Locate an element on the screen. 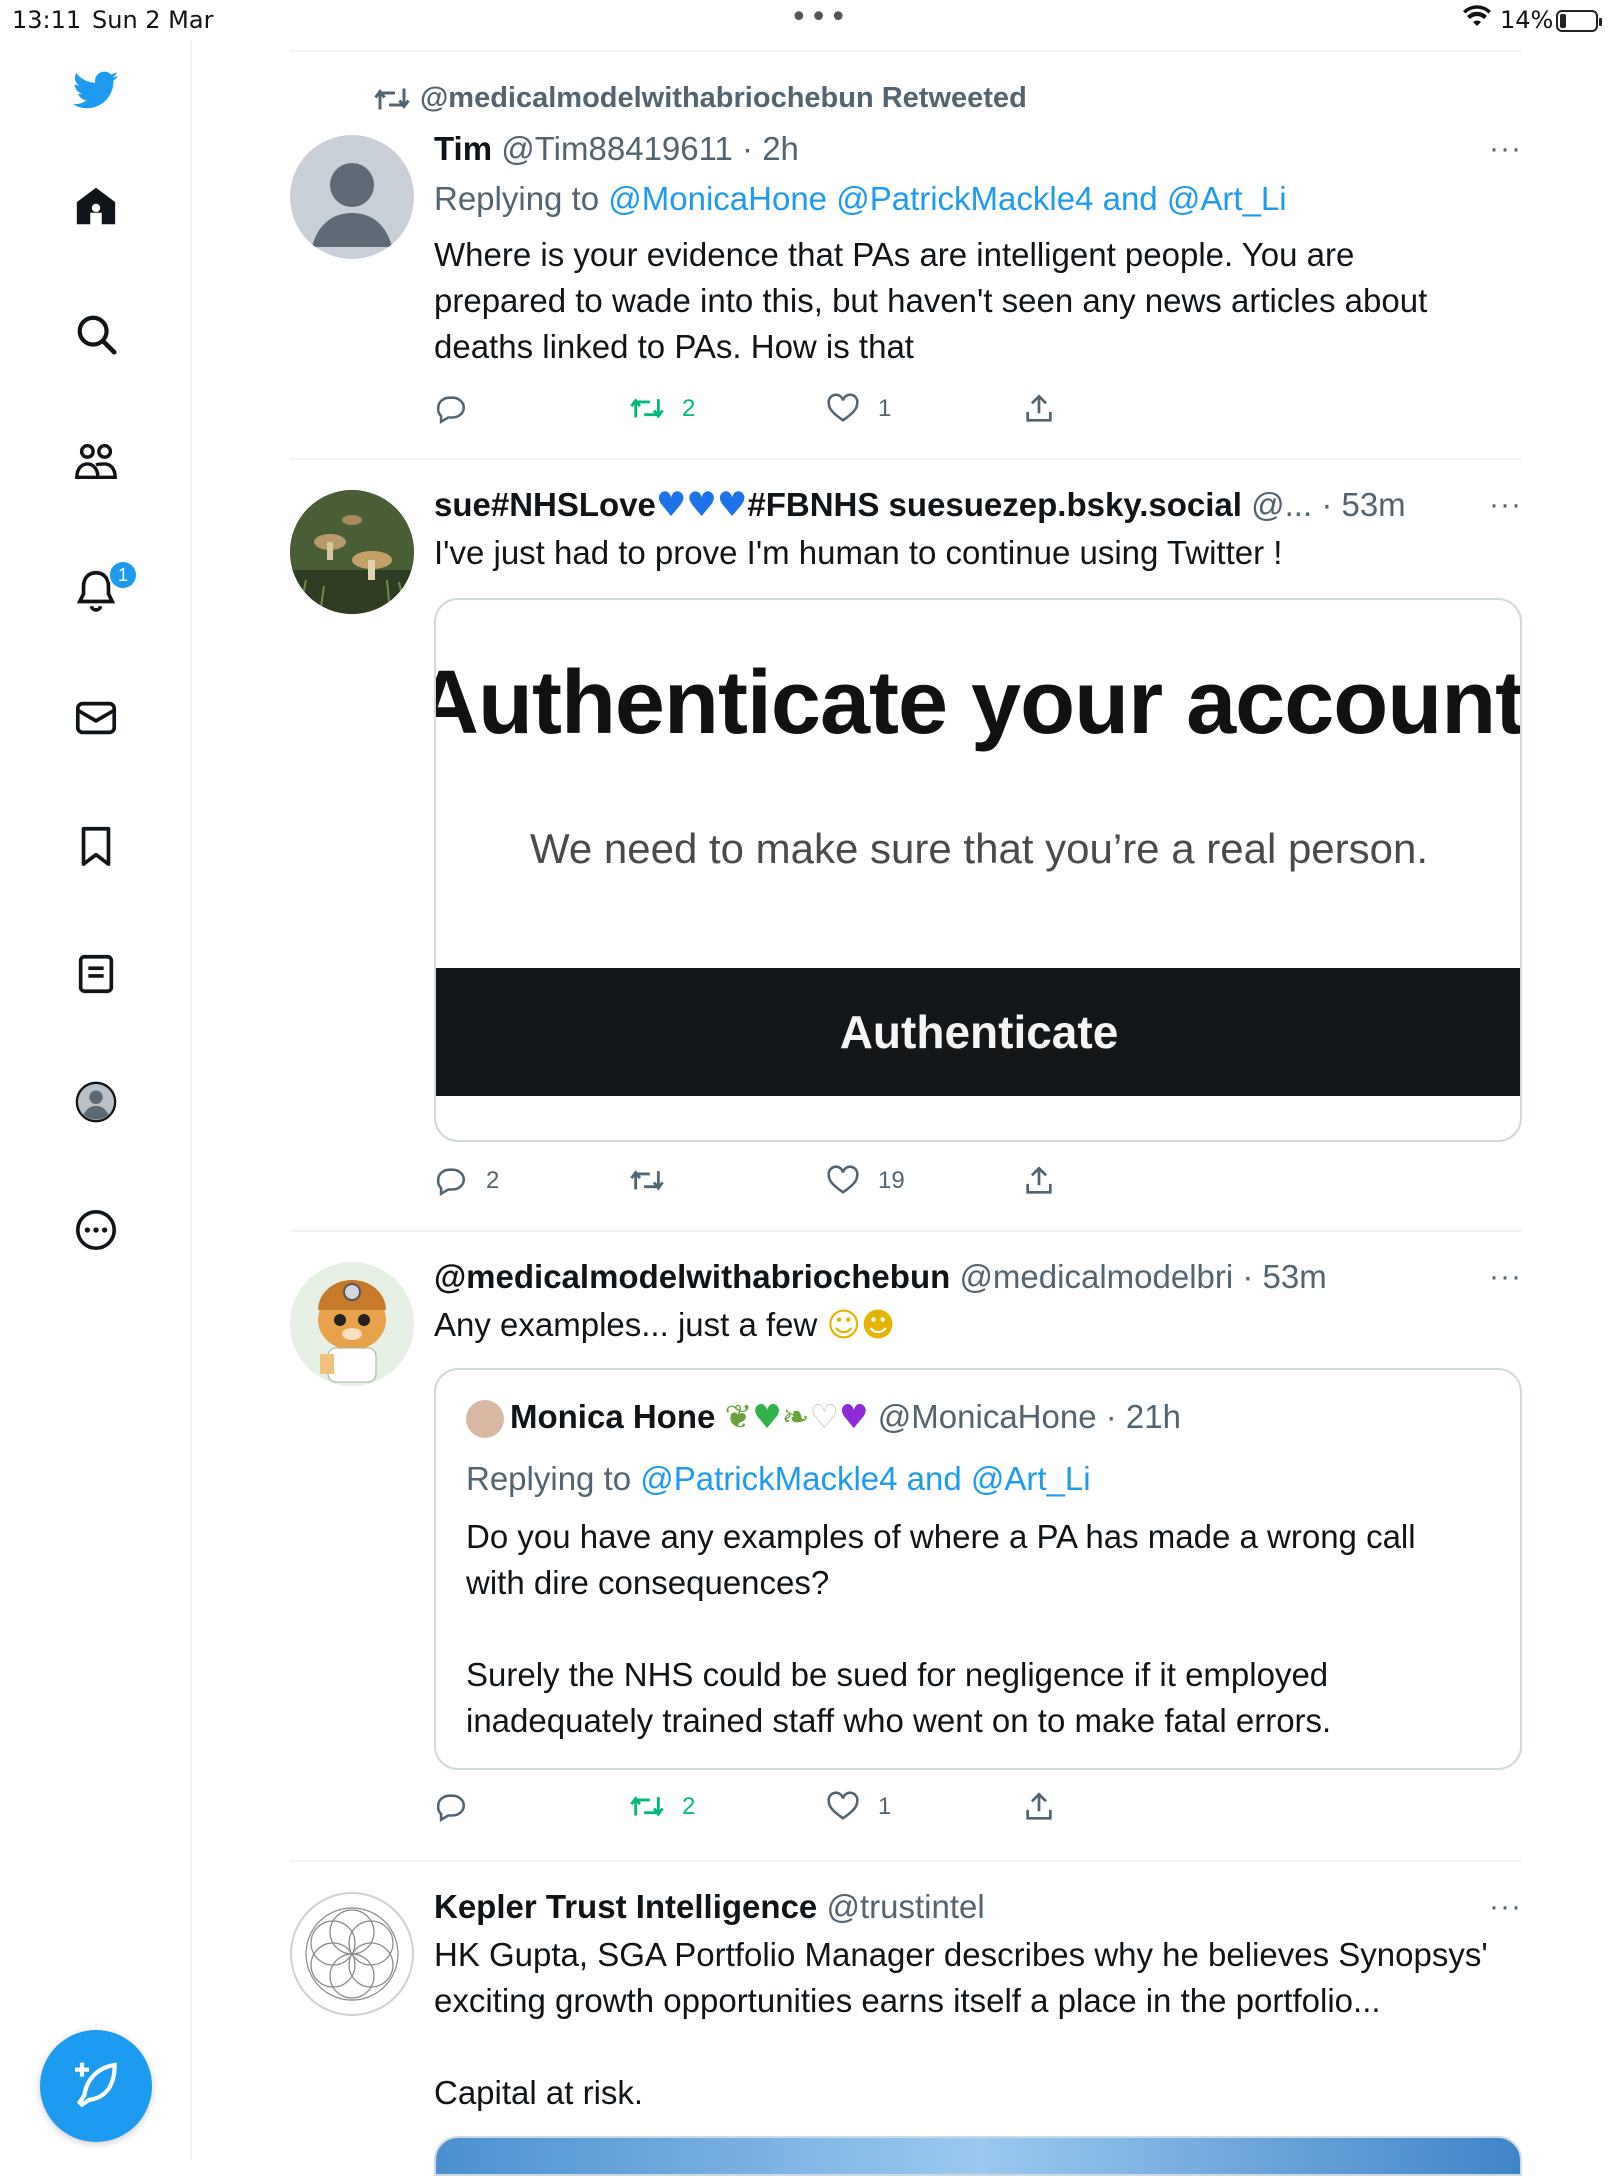  compose-feather-icon is located at coordinates (96, 2085).